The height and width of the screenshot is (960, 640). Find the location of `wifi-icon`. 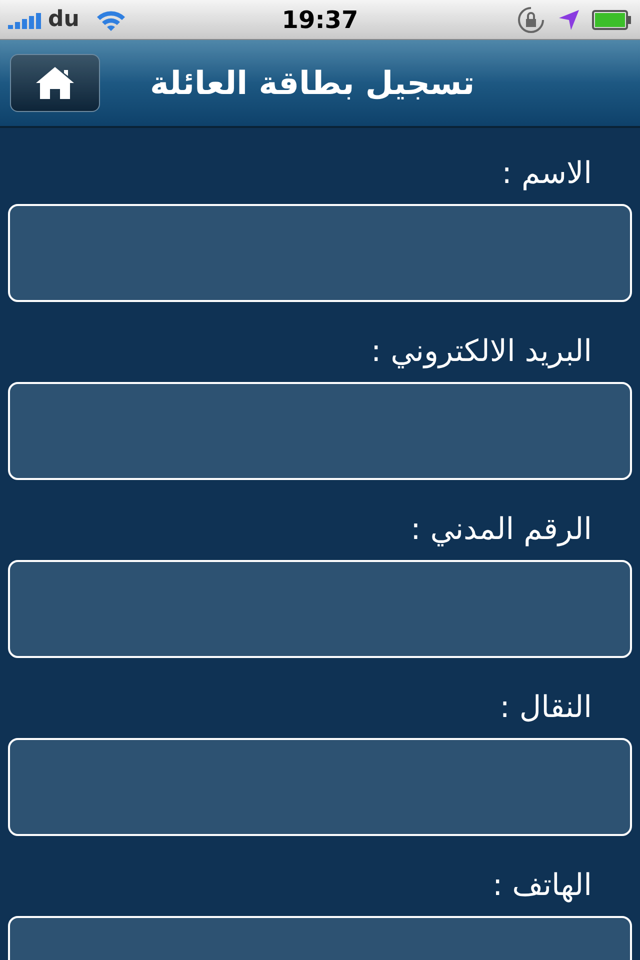

wifi-icon is located at coordinates (111, 19).